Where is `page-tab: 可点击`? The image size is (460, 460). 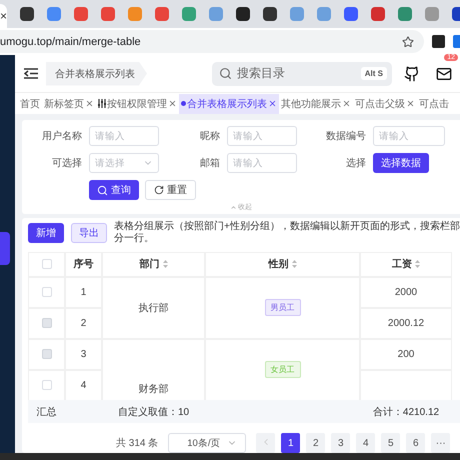
page-tab: 可点击 is located at coordinates (434, 104).